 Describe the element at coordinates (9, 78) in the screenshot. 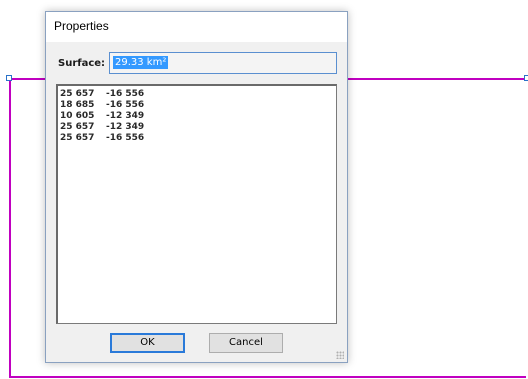

I see `vertex-handle-left` at that location.